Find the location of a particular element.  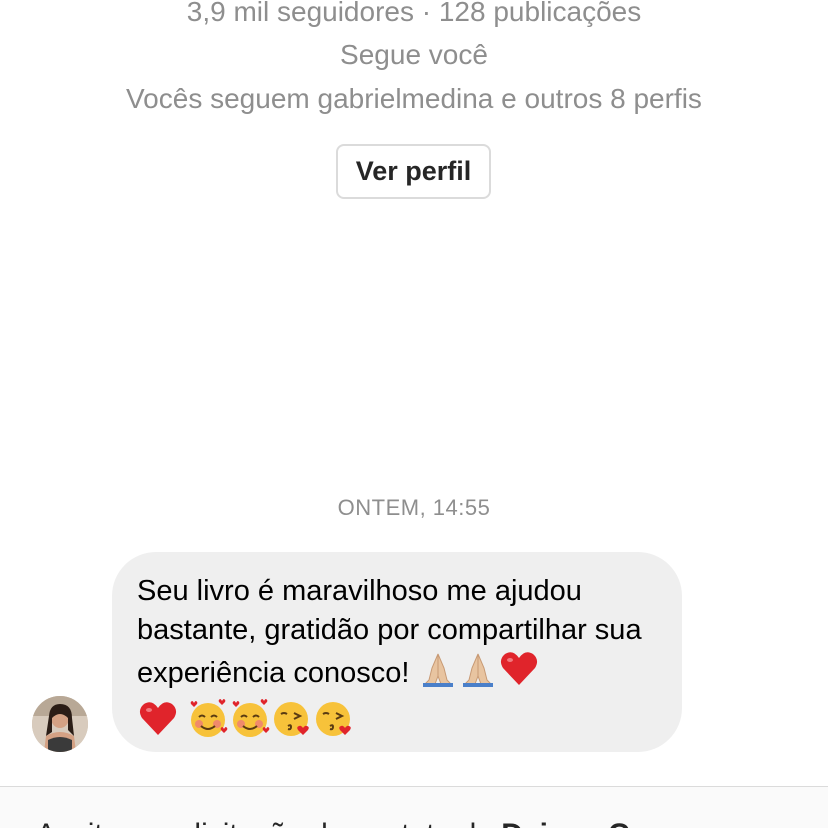

avatar is located at coordinates (60, 724).